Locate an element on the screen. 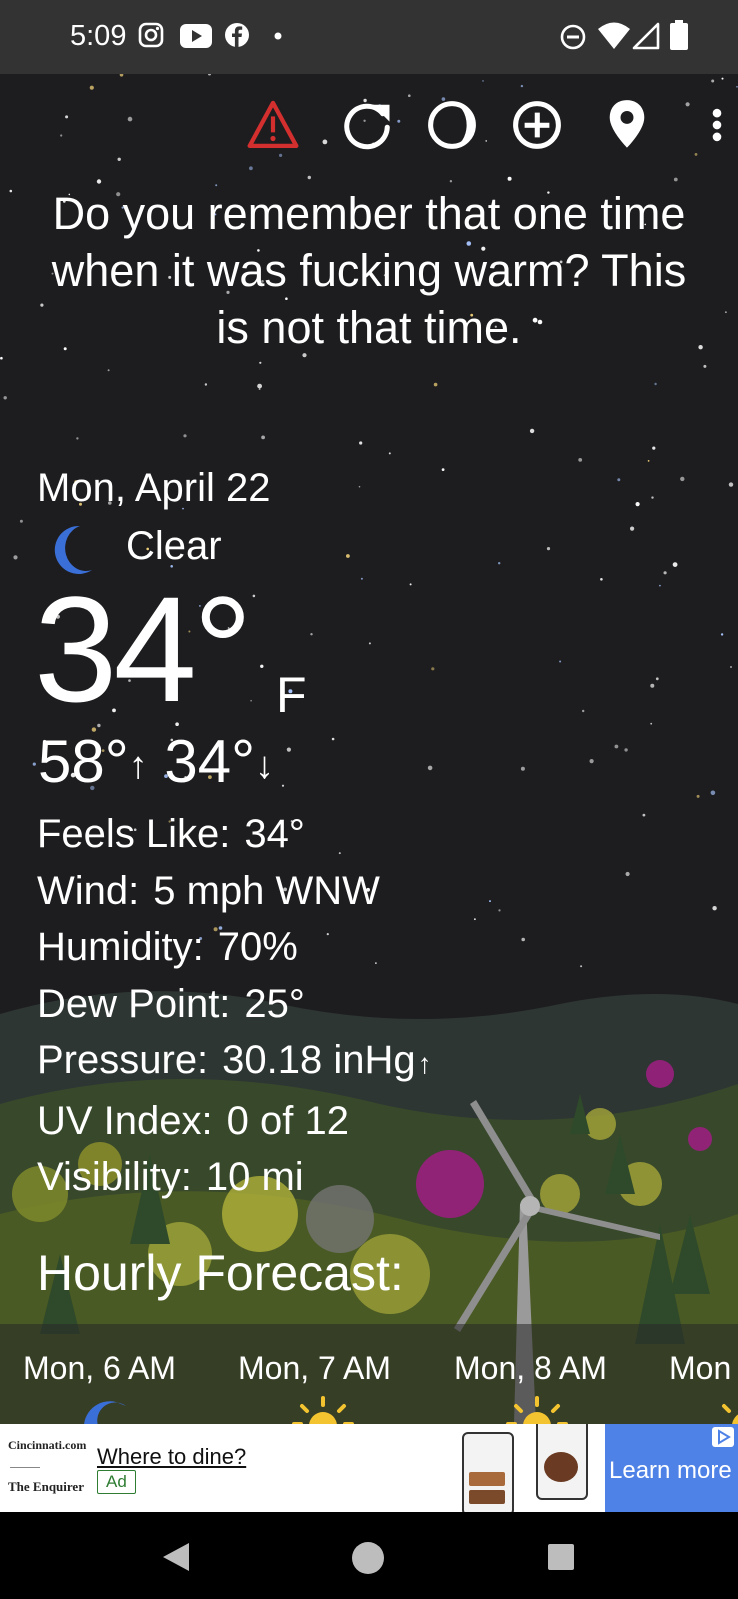 Image resolution: width=738 pixels, height=1599 pixels. detail-humidity: Humidity: 70% is located at coordinates (234, 947).